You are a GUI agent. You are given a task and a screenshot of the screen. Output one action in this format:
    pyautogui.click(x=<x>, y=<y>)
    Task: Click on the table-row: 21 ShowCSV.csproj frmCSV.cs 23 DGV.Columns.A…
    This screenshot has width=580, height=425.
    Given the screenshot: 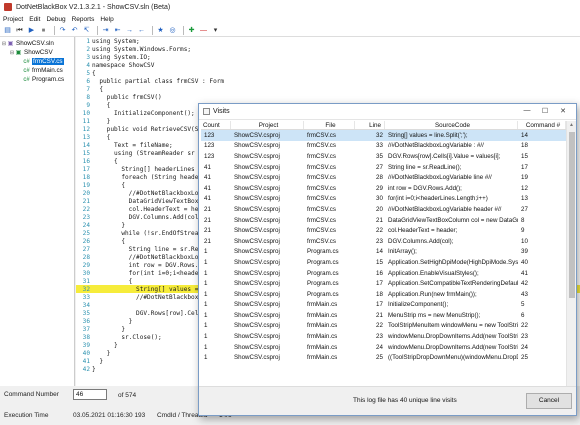 What is the action you would take?
    pyautogui.click(x=383, y=241)
    